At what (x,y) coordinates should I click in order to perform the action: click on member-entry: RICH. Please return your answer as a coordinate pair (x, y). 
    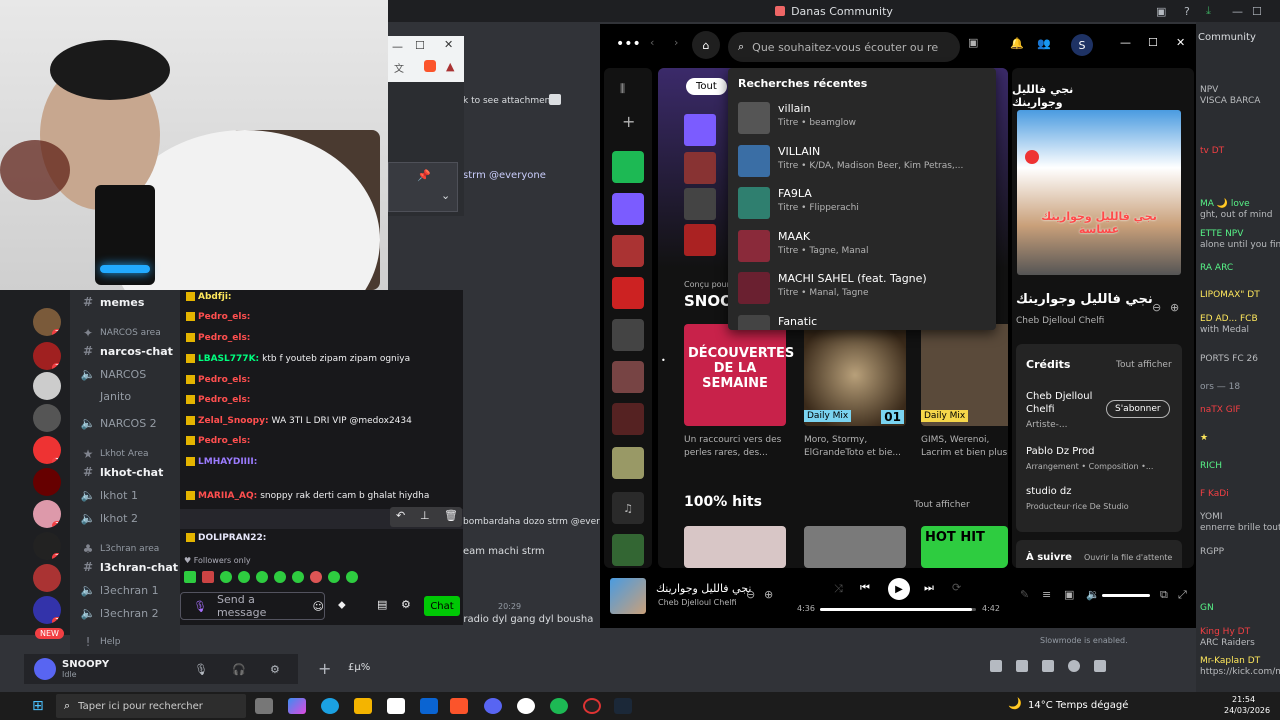
    Looking at the image, I should click on (1211, 466).